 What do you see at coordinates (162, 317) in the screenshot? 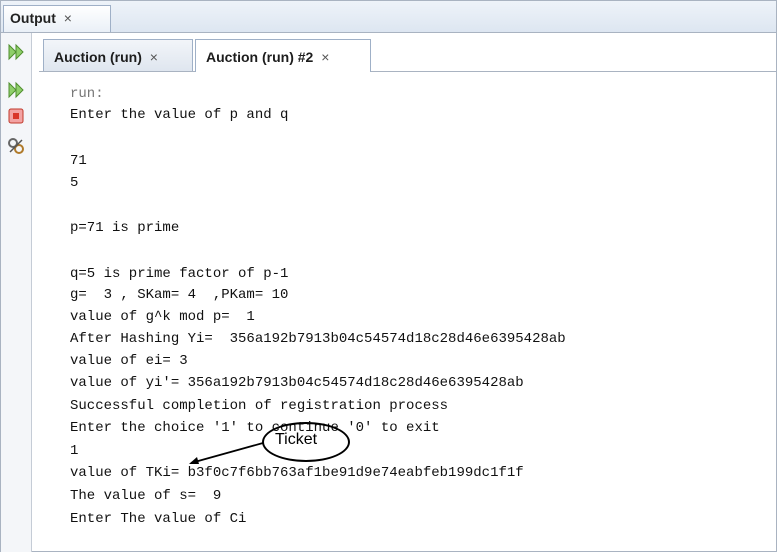
I see `console-line: value of g^k mod p= 1` at bounding box center [162, 317].